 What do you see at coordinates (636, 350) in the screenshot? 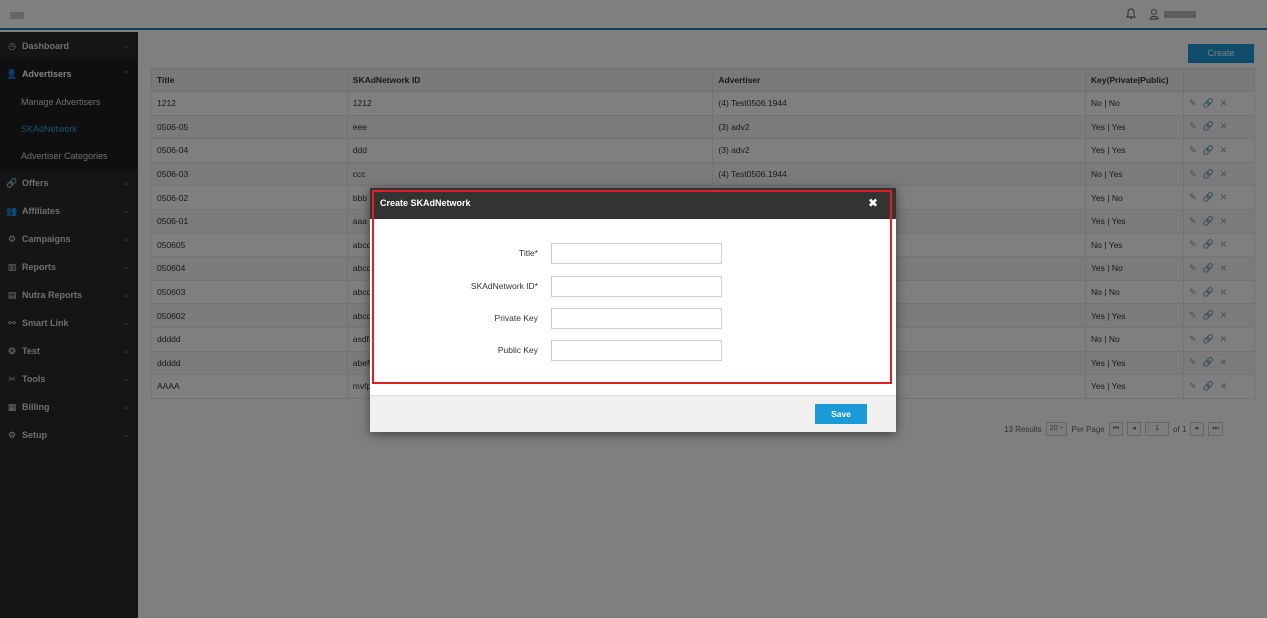
I see `public-key-input` at bounding box center [636, 350].